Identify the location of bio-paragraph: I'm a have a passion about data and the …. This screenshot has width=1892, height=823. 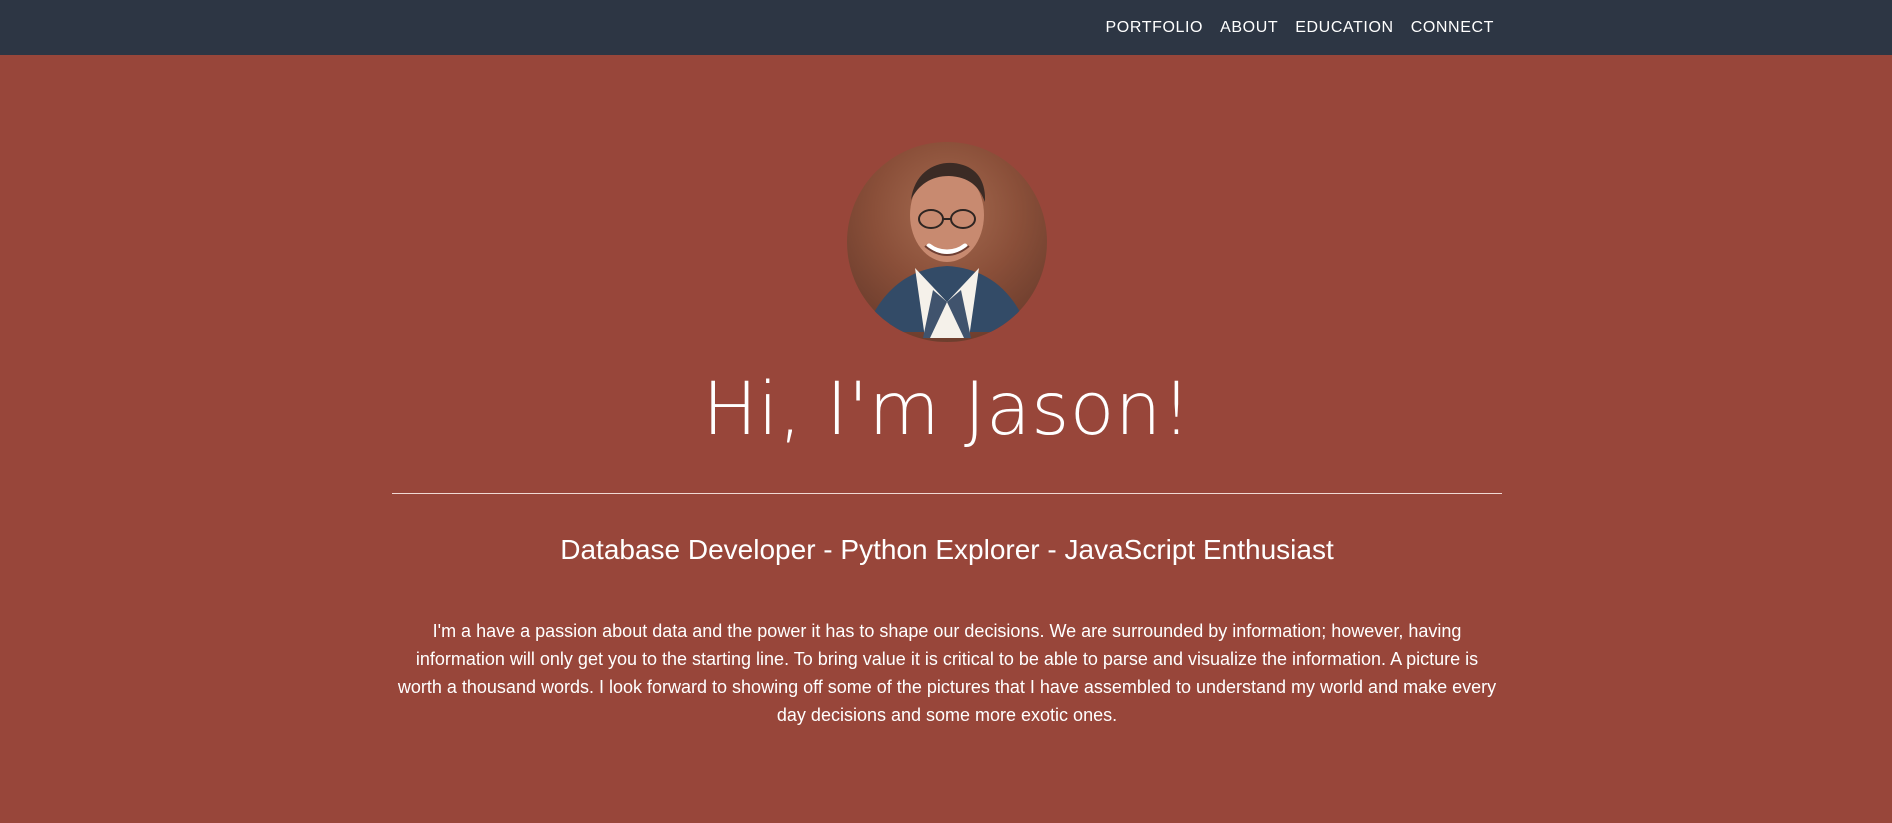
(947, 673).